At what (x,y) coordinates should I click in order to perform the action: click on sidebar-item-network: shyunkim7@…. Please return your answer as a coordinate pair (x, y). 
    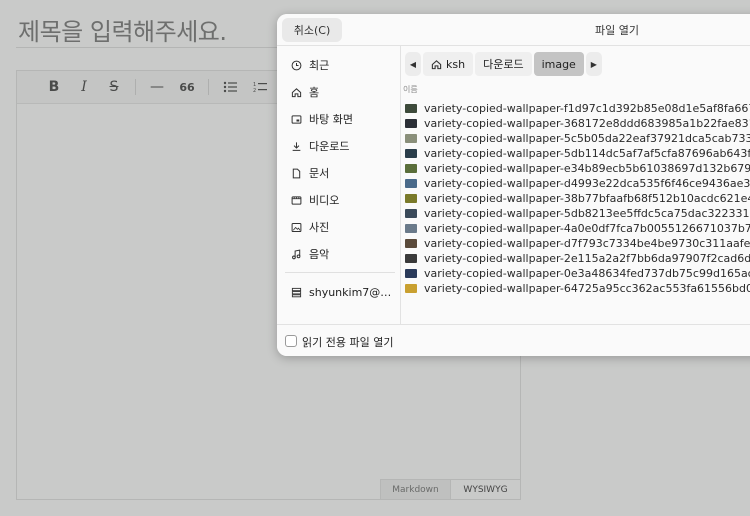
    Looking at the image, I should click on (341, 292).